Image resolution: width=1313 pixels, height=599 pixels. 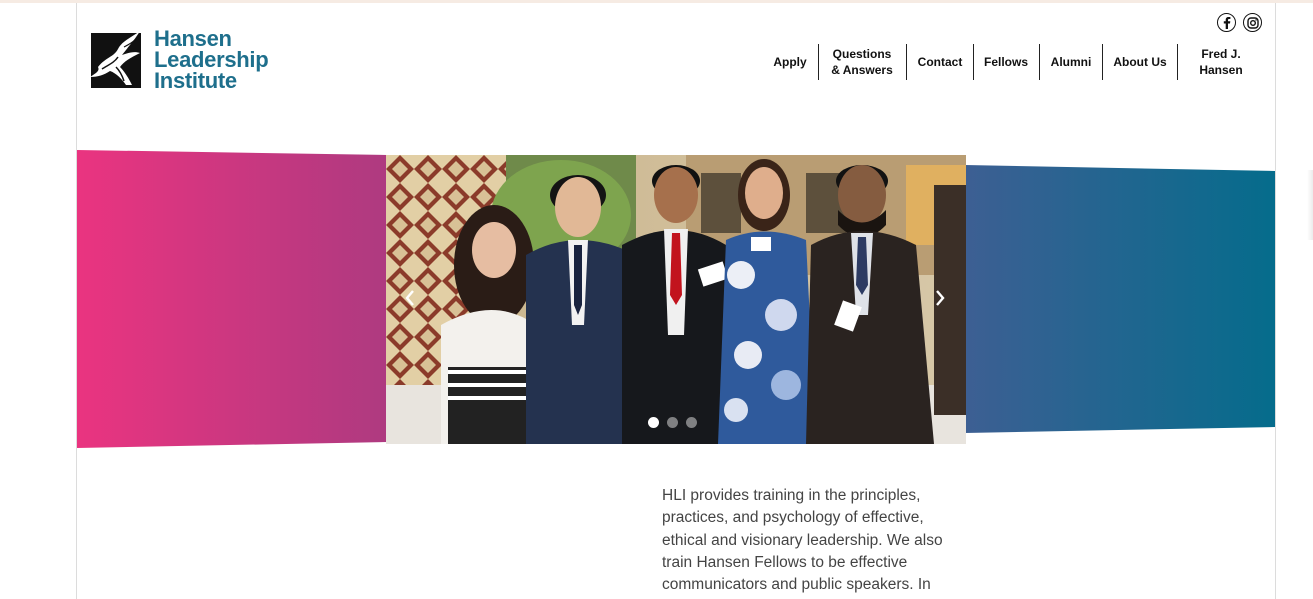 I want to click on nav-alumni-label: Alumni, so click(x=1071, y=62).